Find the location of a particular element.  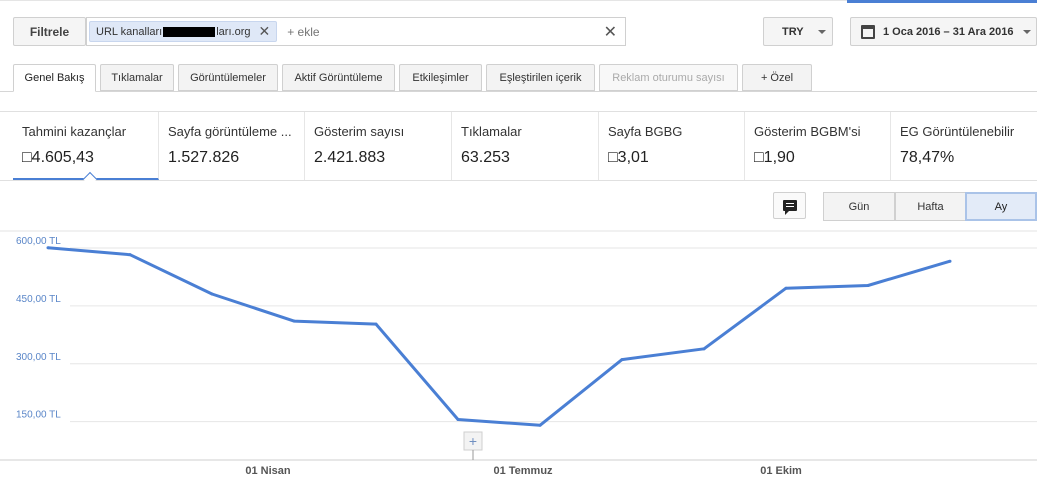

tab-genel-bakis: Genel Bakış is located at coordinates (54, 78).